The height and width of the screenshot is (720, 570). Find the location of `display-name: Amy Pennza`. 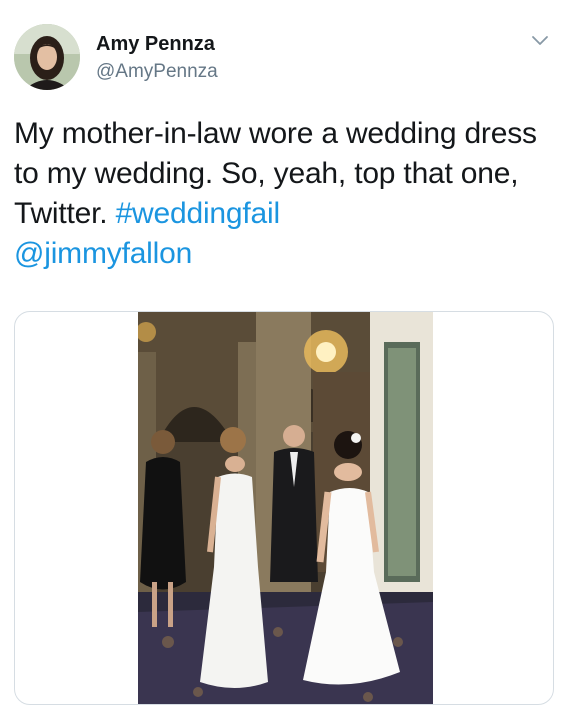

display-name: Amy Pennza is located at coordinates (155, 44).